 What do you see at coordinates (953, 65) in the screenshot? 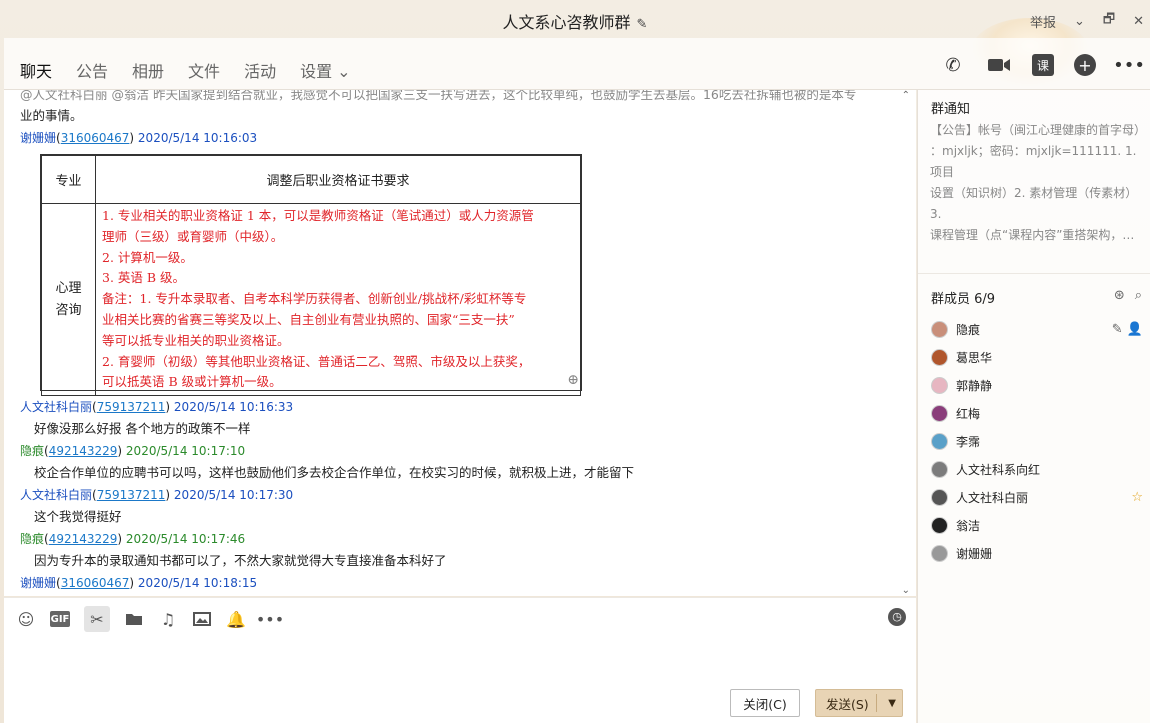
I see `phone-icon: ✆` at bounding box center [953, 65].